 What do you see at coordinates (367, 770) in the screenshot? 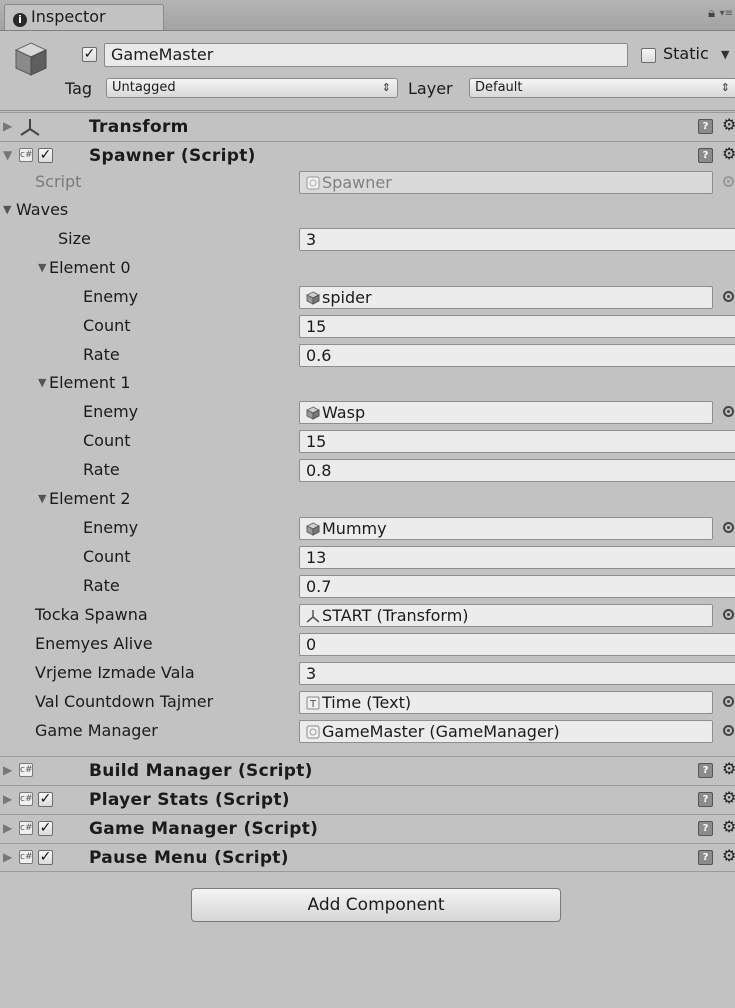
I see `component-build-manager: ▶ c# Build Manager (Script) ? ⚙` at bounding box center [367, 770].